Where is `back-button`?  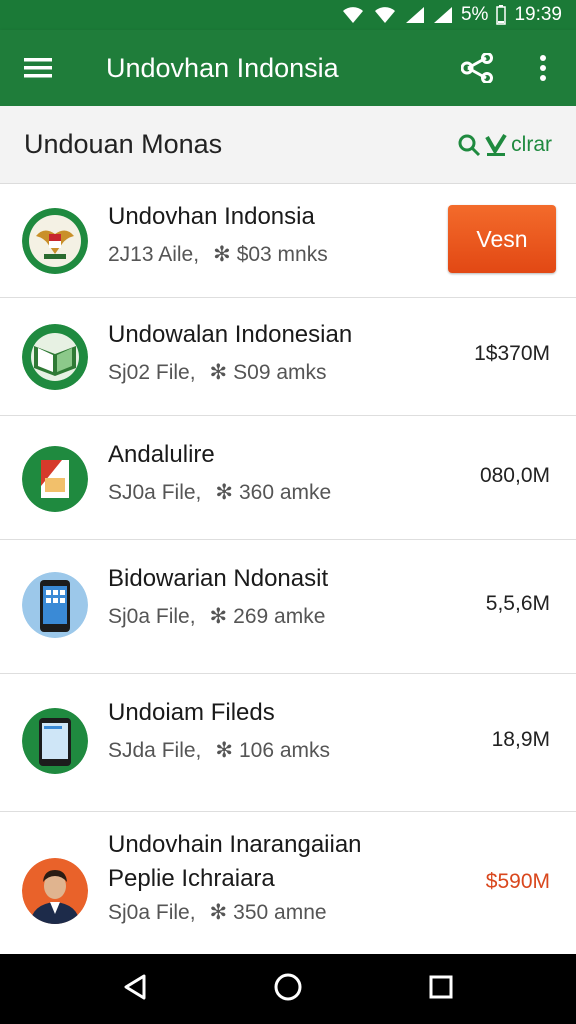 back-button is located at coordinates (135, 989).